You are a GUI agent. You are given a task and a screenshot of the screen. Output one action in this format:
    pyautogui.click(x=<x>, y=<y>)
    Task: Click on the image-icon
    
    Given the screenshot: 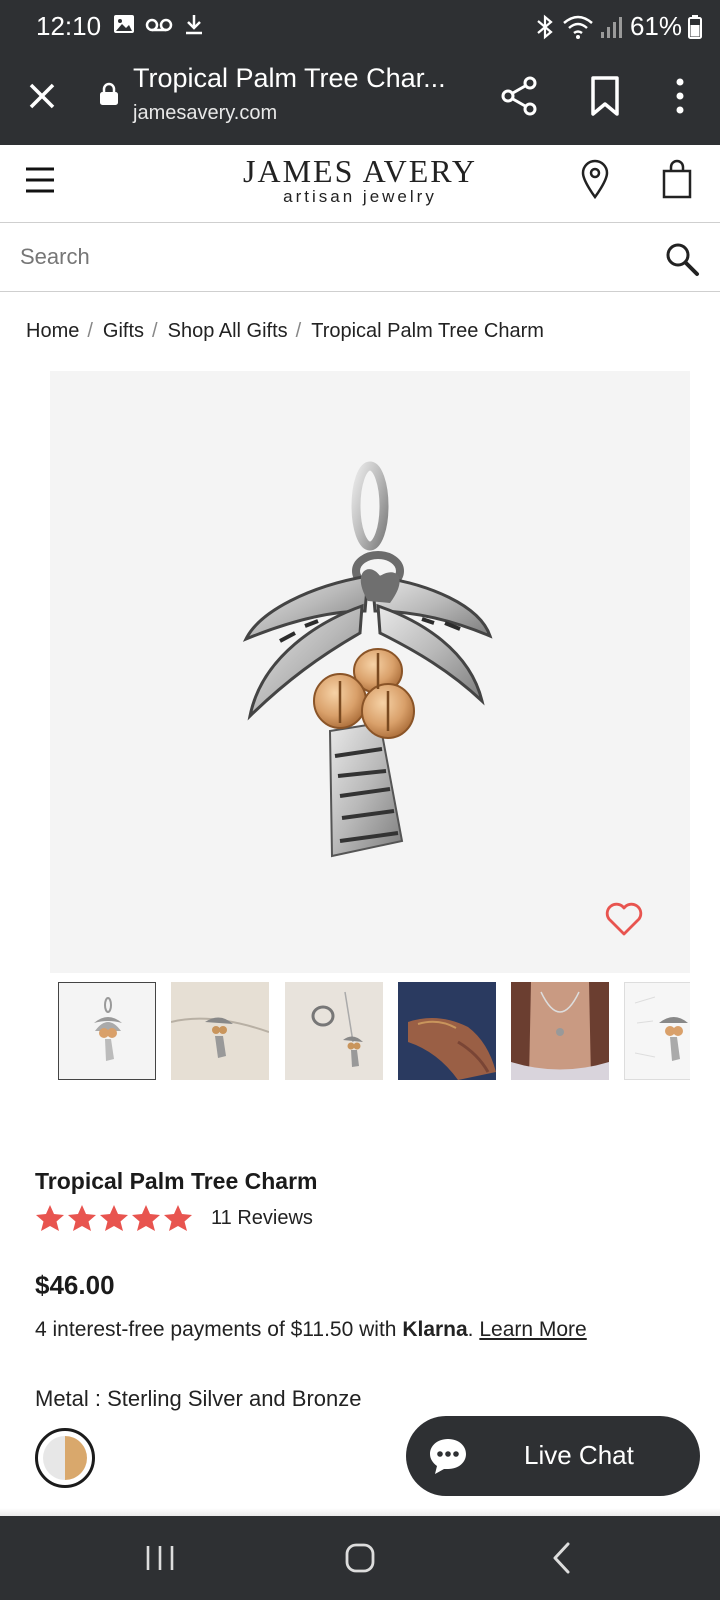 What is the action you would take?
    pyautogui.click(x=124, y=24)
    